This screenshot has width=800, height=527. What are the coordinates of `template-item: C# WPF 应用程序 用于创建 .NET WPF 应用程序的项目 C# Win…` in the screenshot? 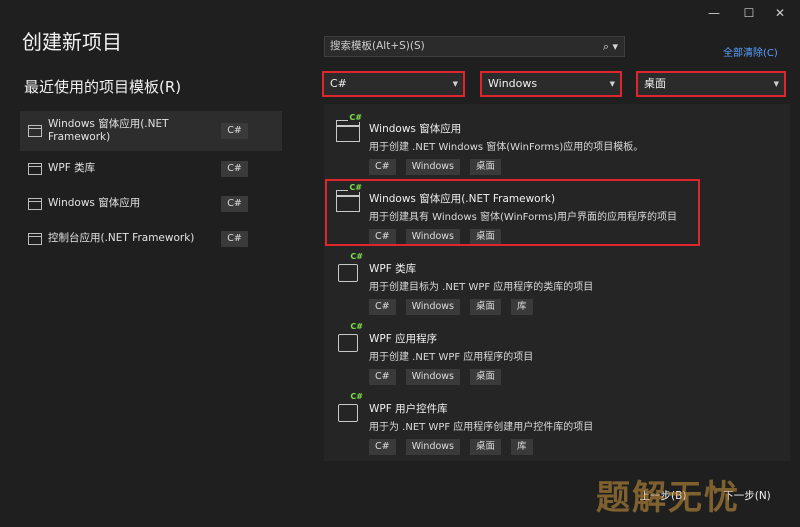 It's located at (557, 355).